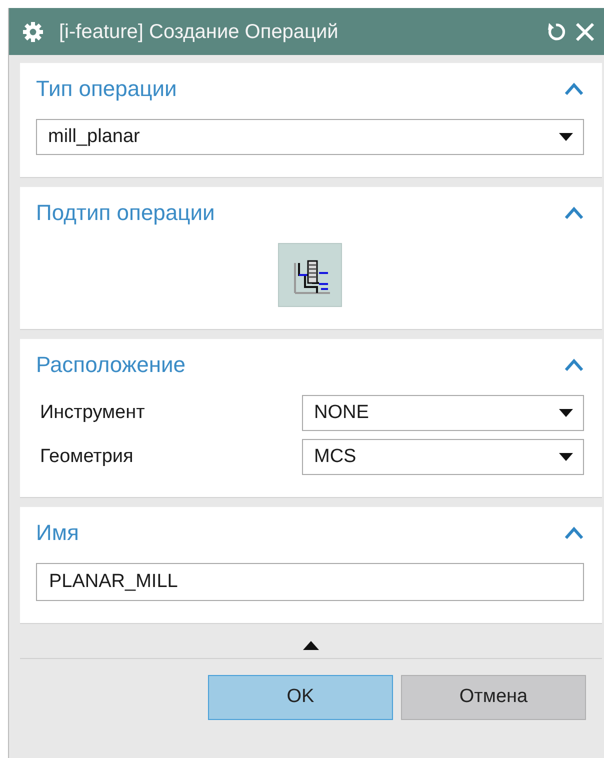 The width and height of the screenshot is (604, 758). What do you see at coordinates (311, 645) in the screenshot?
I see `expand-arrow-icon` at bounding box center [311, 645].